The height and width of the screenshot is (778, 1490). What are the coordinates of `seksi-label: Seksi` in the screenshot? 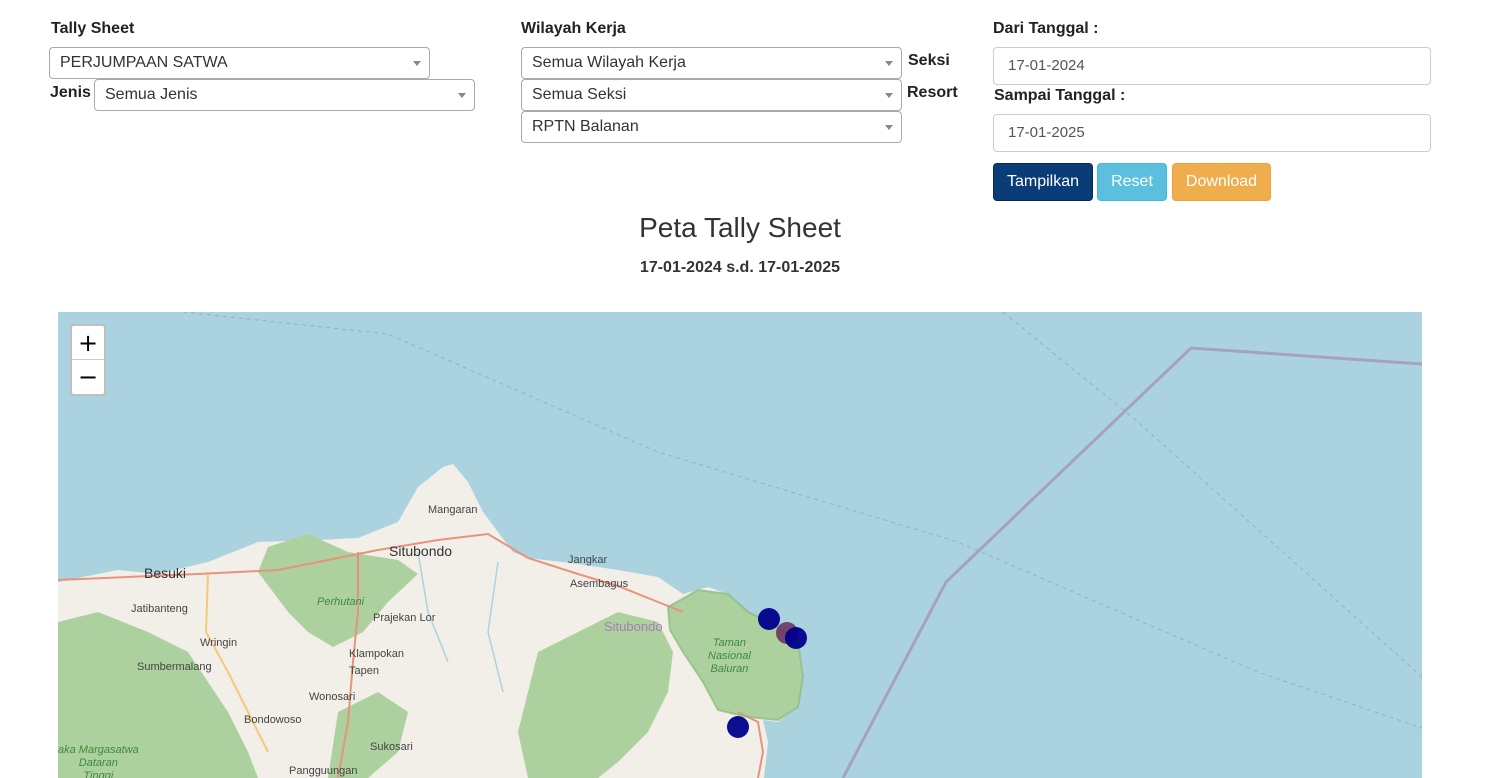 It's located at (929, 60).